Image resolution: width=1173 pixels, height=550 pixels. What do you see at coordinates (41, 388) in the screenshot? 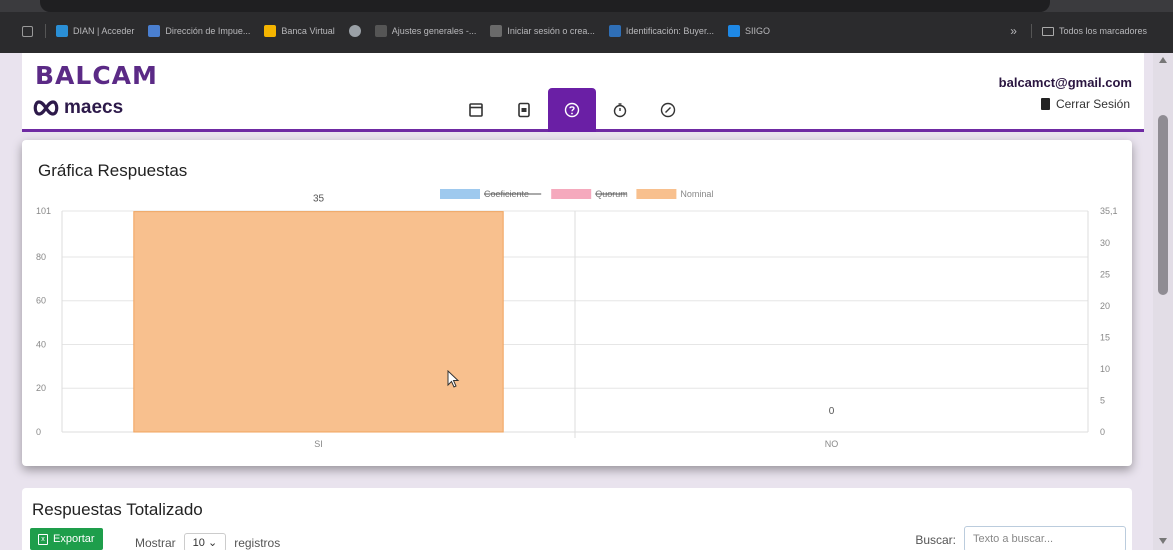
I see `y-left-tick-label: 20` at bounding box center [41, 388].